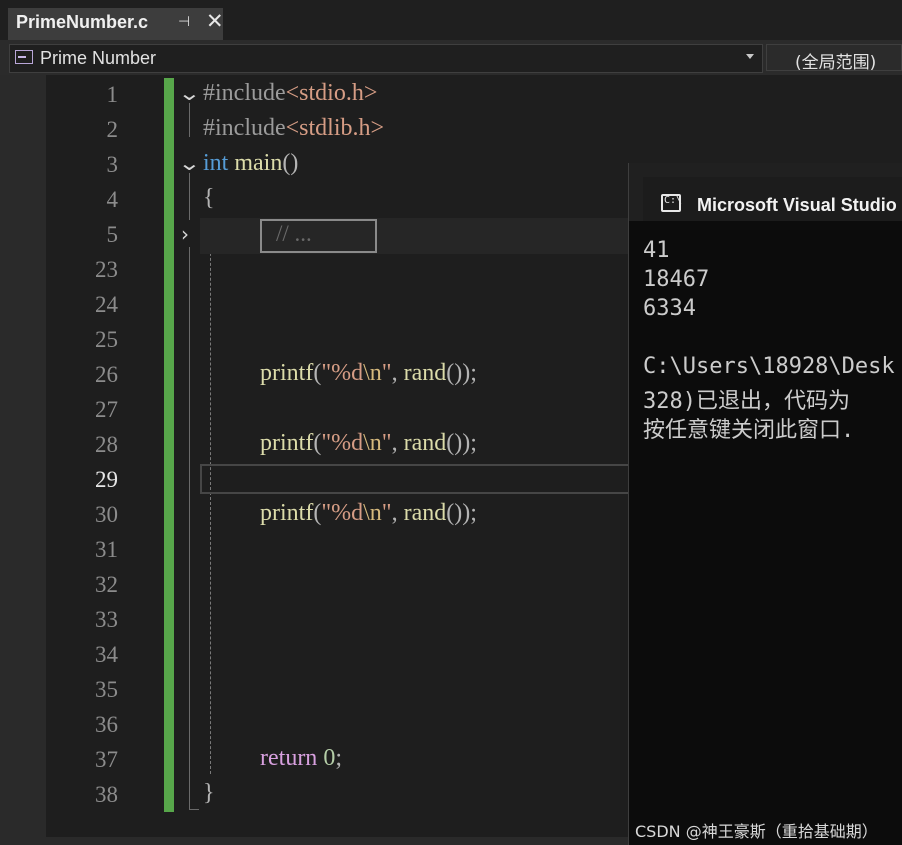 The height and width of the screenshot is (845, 902). I want to click on line-number: 5, so click(112, 234).